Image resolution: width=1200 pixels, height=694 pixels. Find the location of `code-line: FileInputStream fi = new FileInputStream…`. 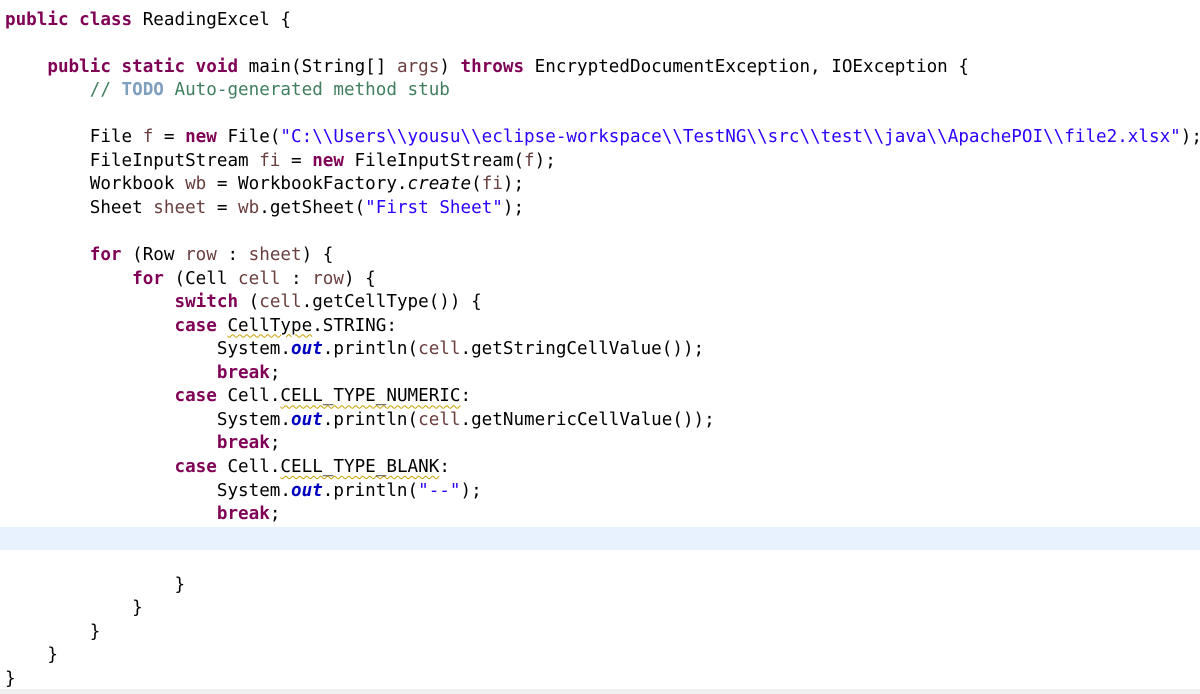

code-line: FileInputStream fi = new FileInputStream… is located at coordinates (600, 162).